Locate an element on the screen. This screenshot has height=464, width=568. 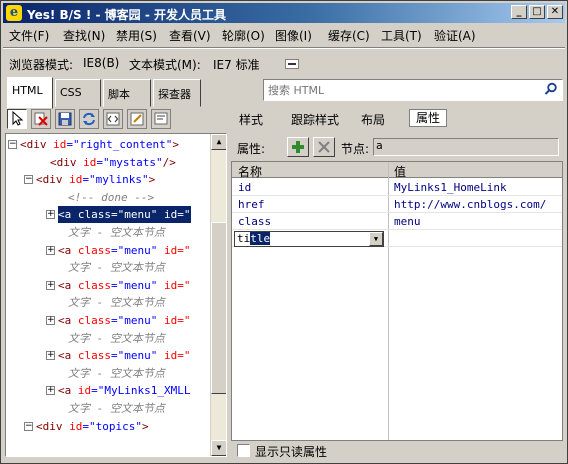
save-button is located at coordinates (65, 119).